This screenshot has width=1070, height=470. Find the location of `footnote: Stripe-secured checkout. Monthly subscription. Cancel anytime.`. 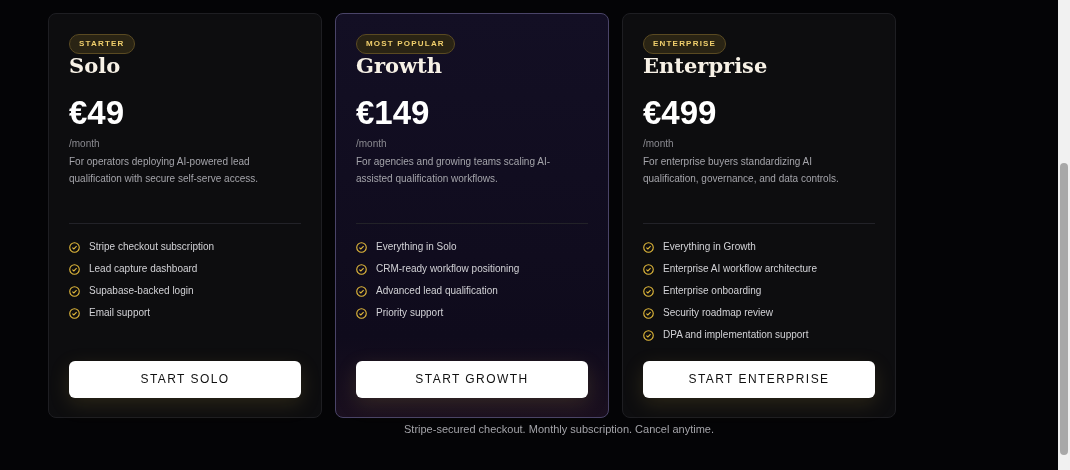

footnote: Stripe-secured checkout. Monthly subscription. Cancel anytime. is located at coordinates (558, 429).